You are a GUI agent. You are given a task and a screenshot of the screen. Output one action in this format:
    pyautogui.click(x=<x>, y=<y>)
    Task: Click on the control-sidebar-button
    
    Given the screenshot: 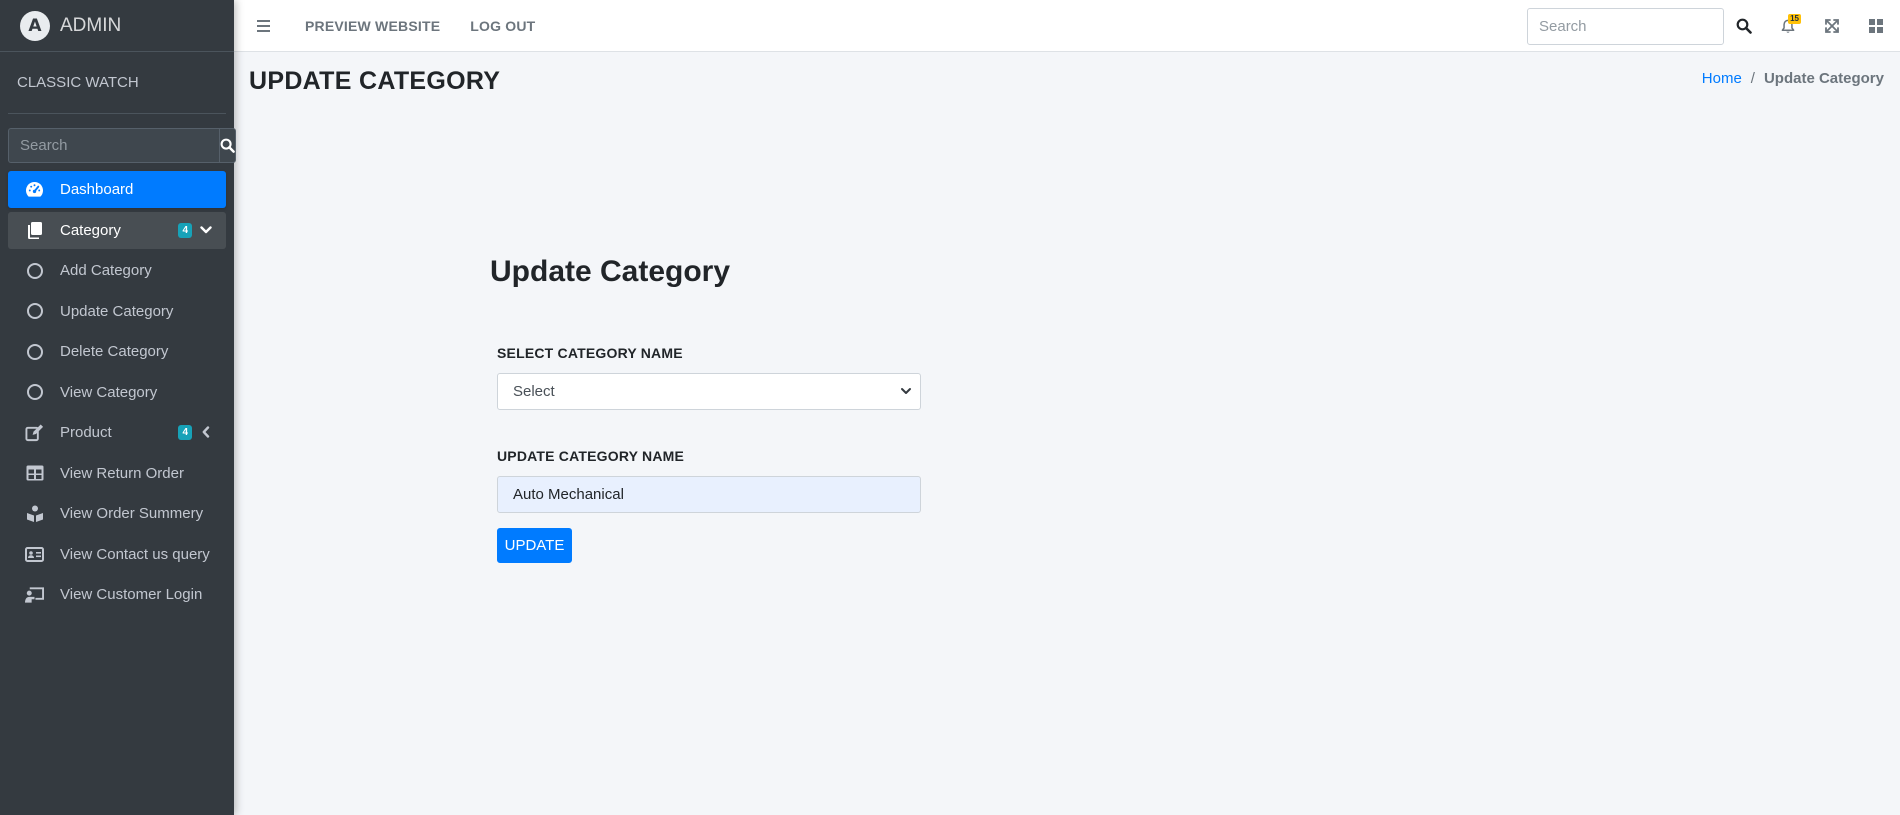 What is the action you would take?
    pyautogui.click(x=1876, y=26)
    